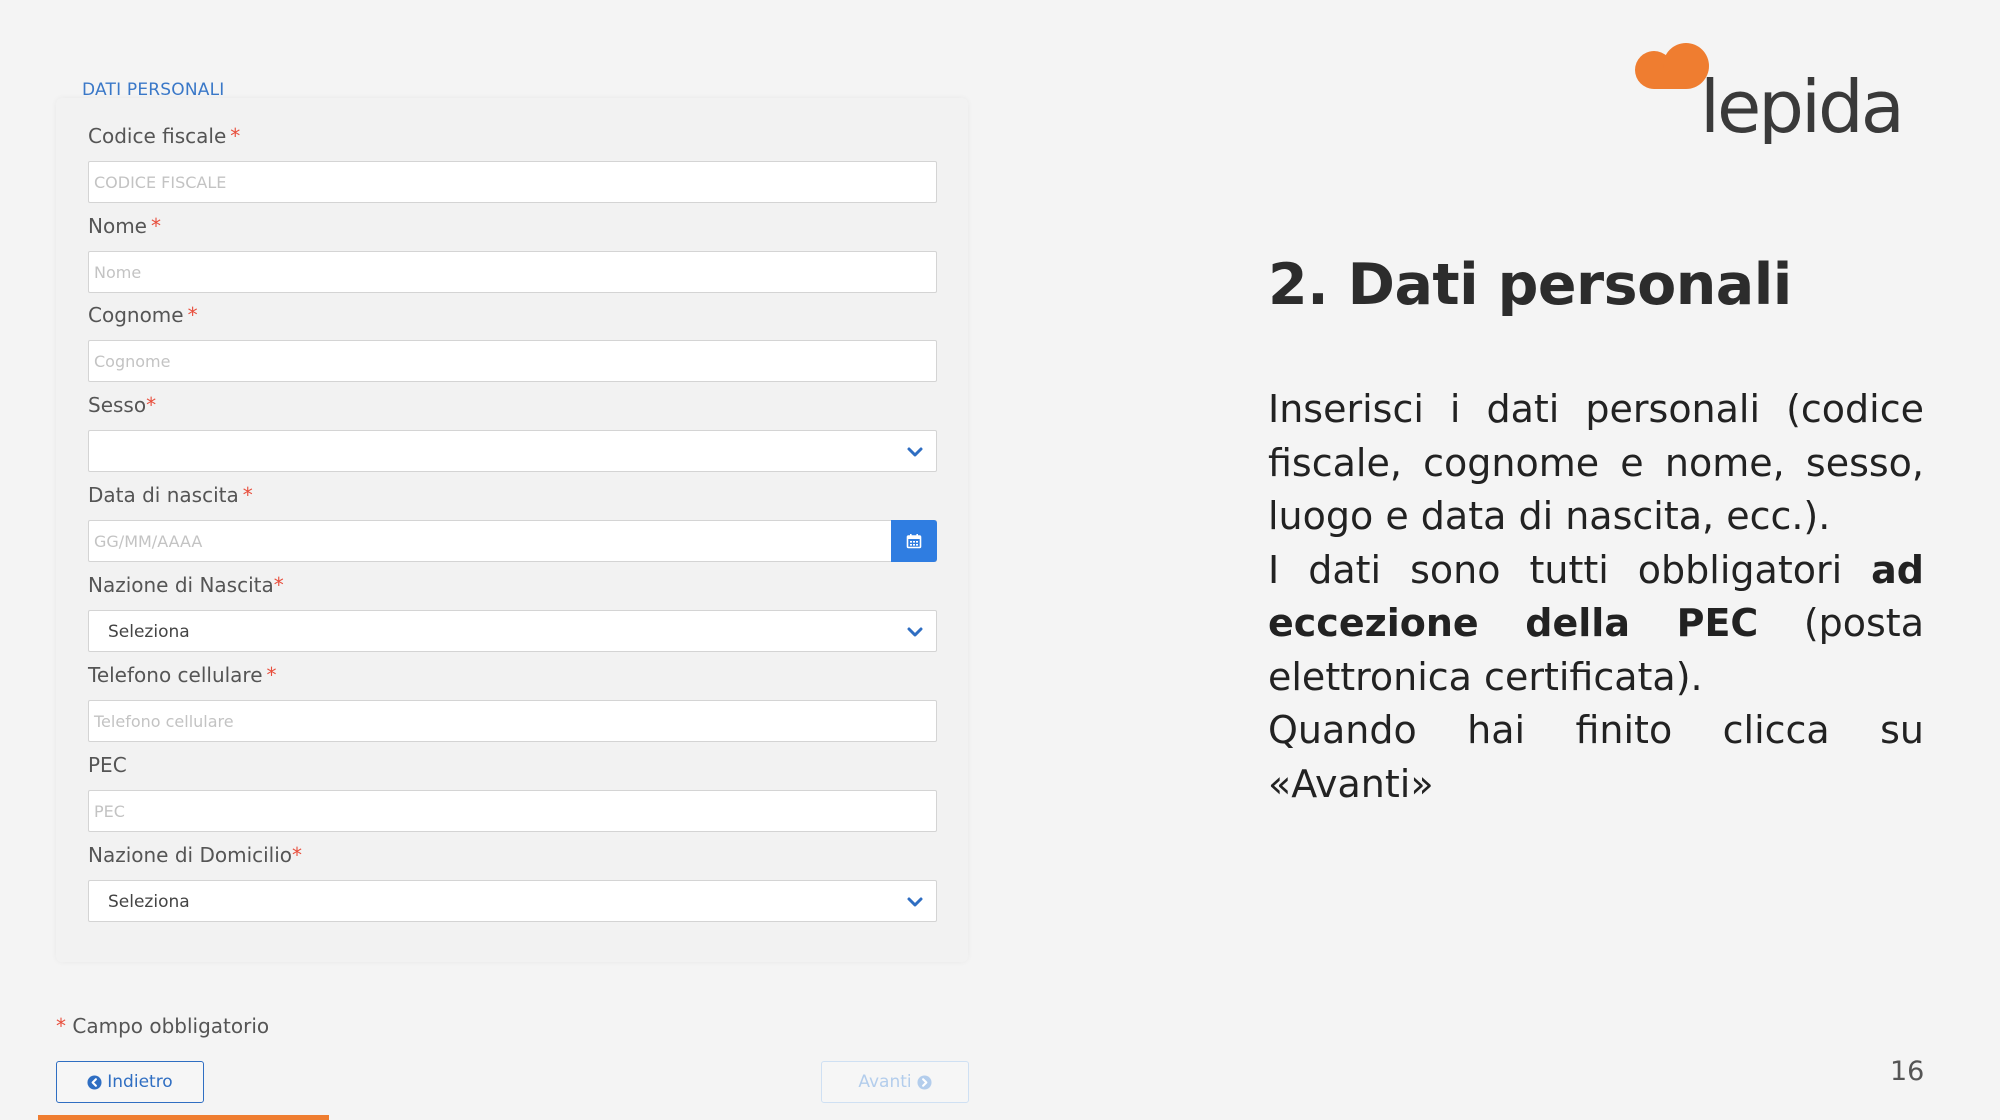 This screenshot has width=2000, height=1120. Describe the element at coordinates (164, 136) in the screenshot. I see `codice-fiscale-label: Codice fiscale *` at that location.